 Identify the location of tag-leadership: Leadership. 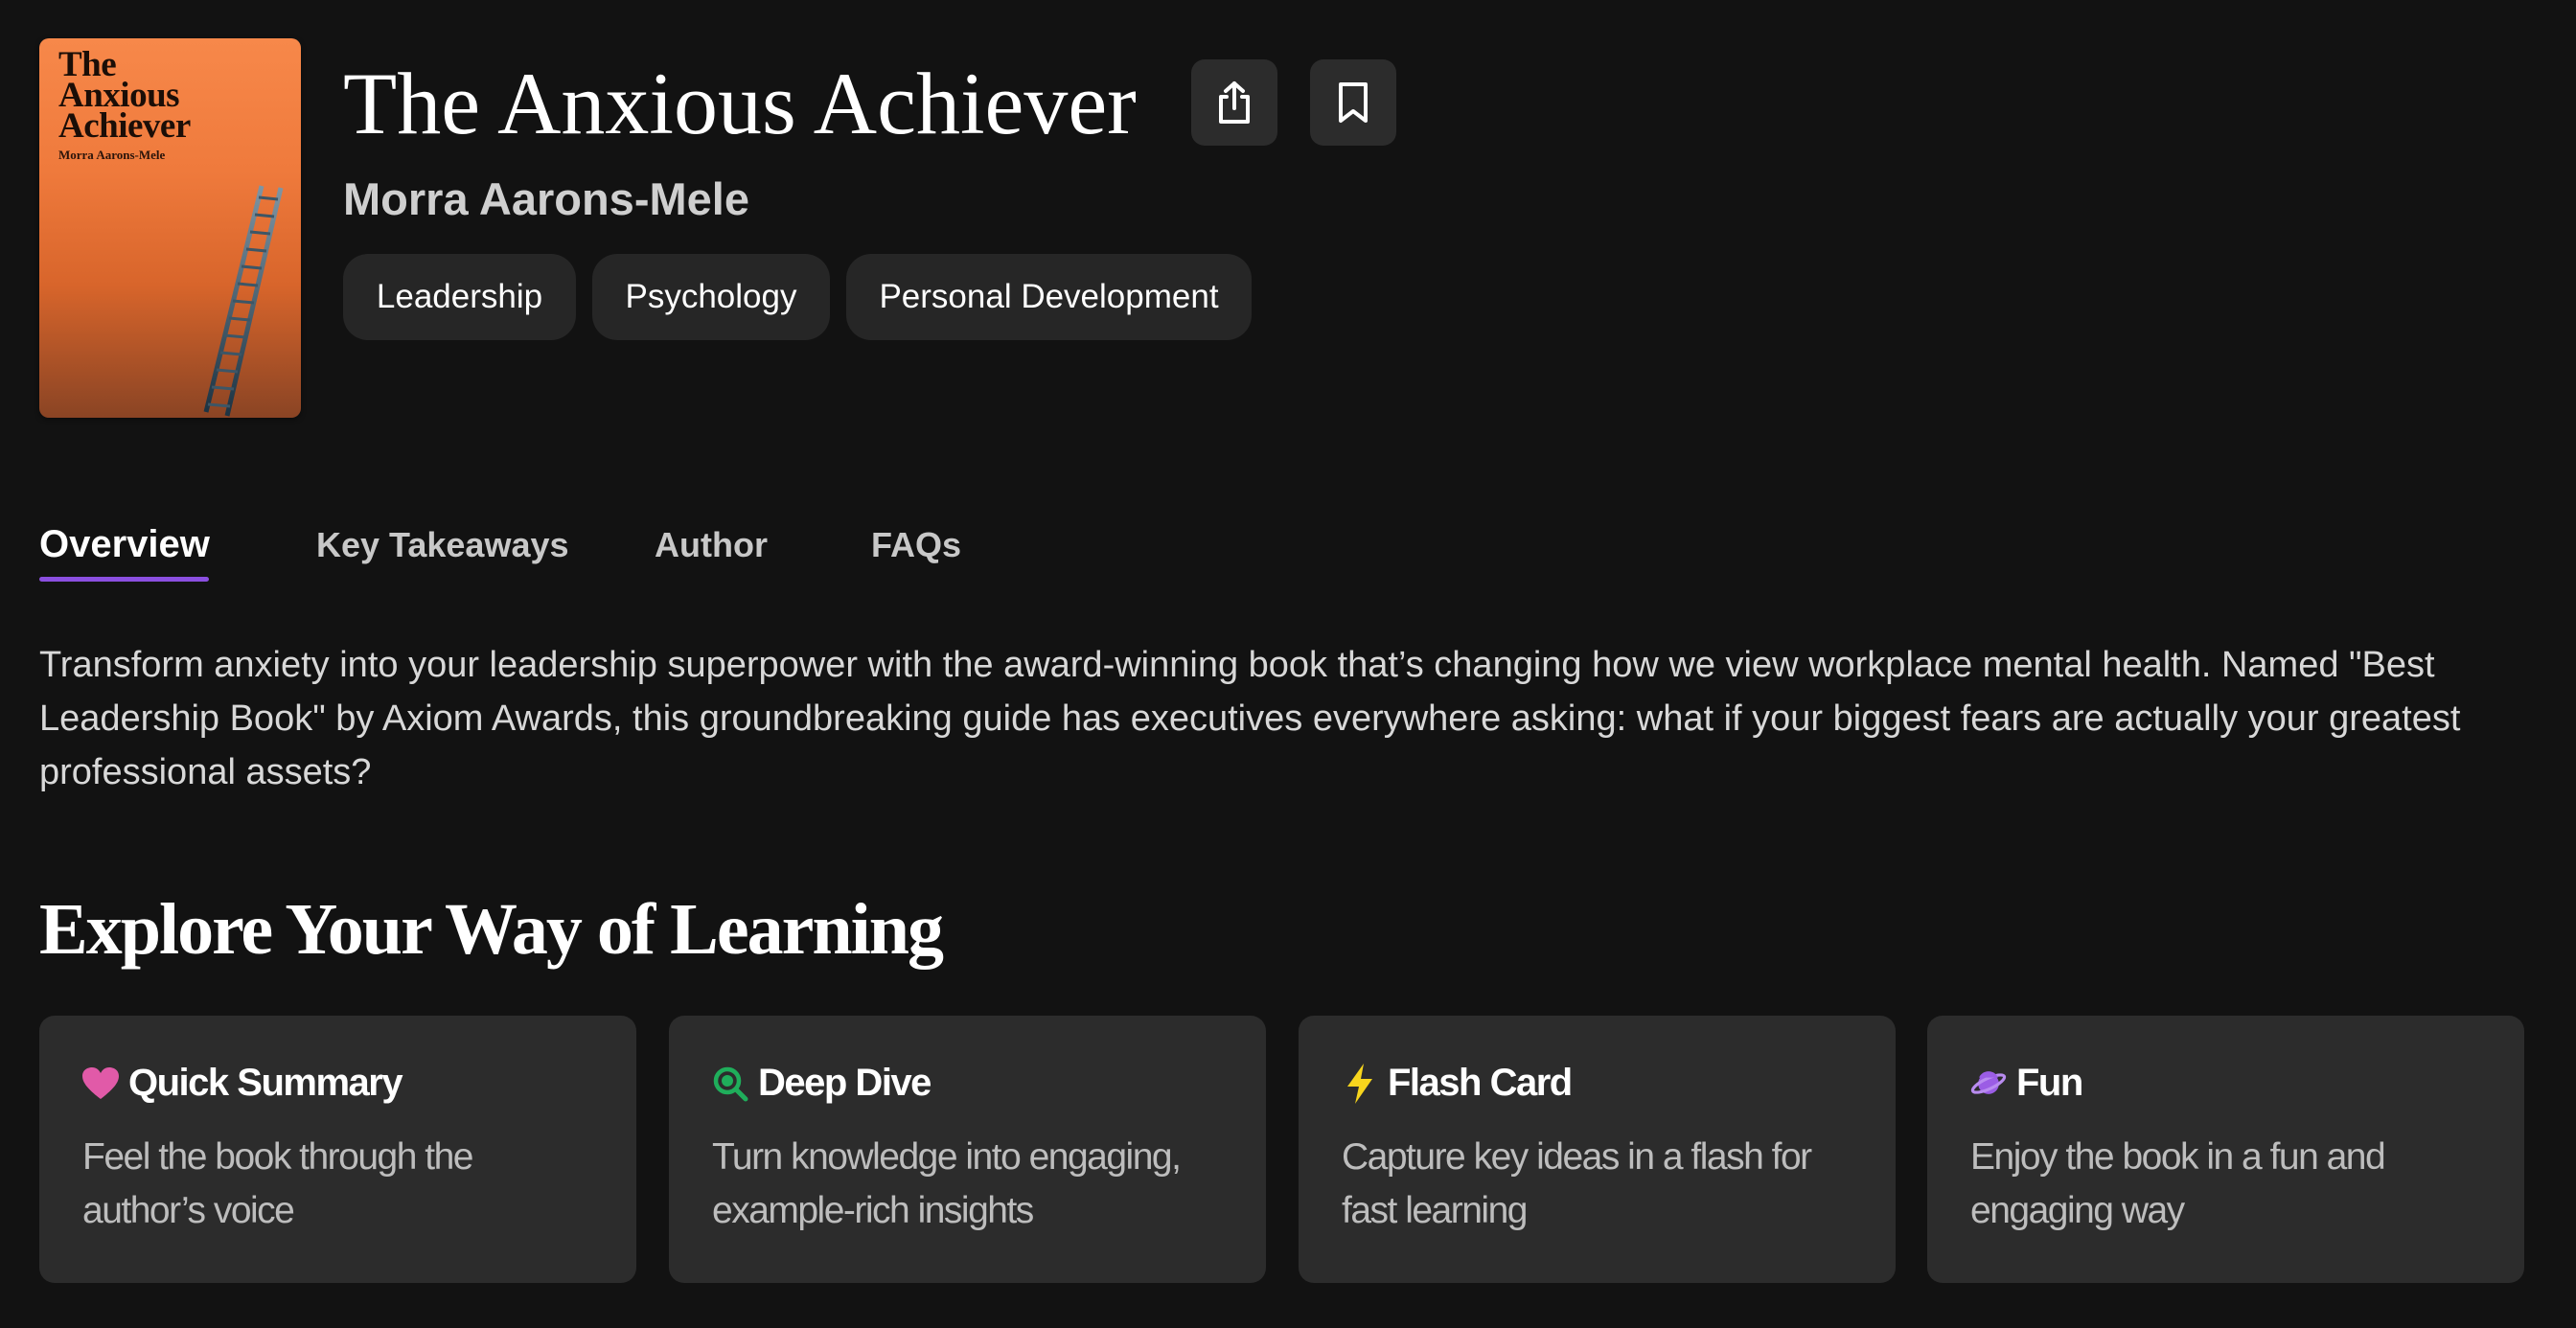
(459, 297).